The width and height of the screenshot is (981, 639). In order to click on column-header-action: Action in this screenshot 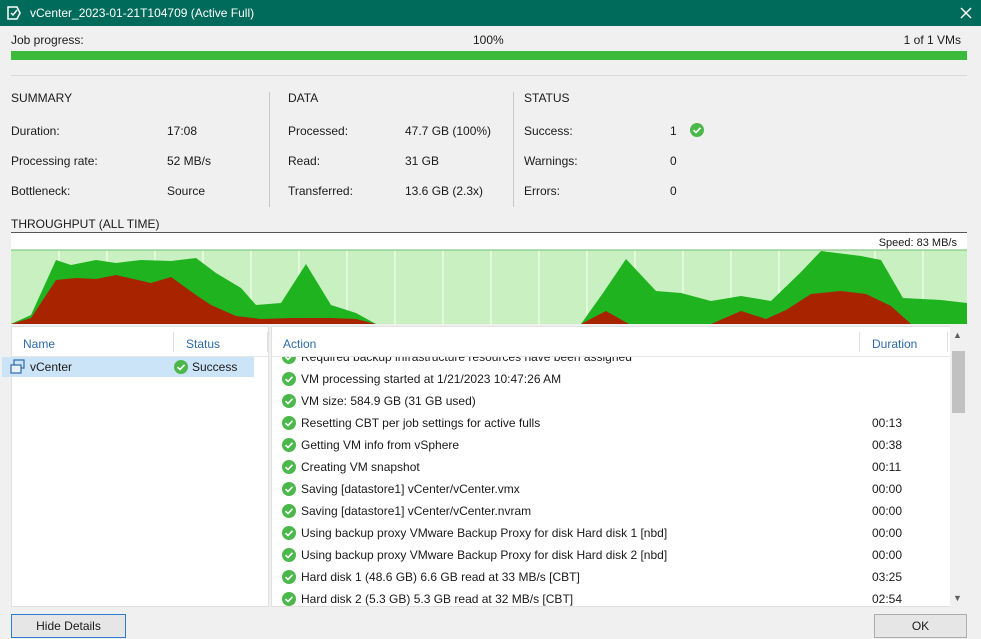, I will do `click(299, 344)`.